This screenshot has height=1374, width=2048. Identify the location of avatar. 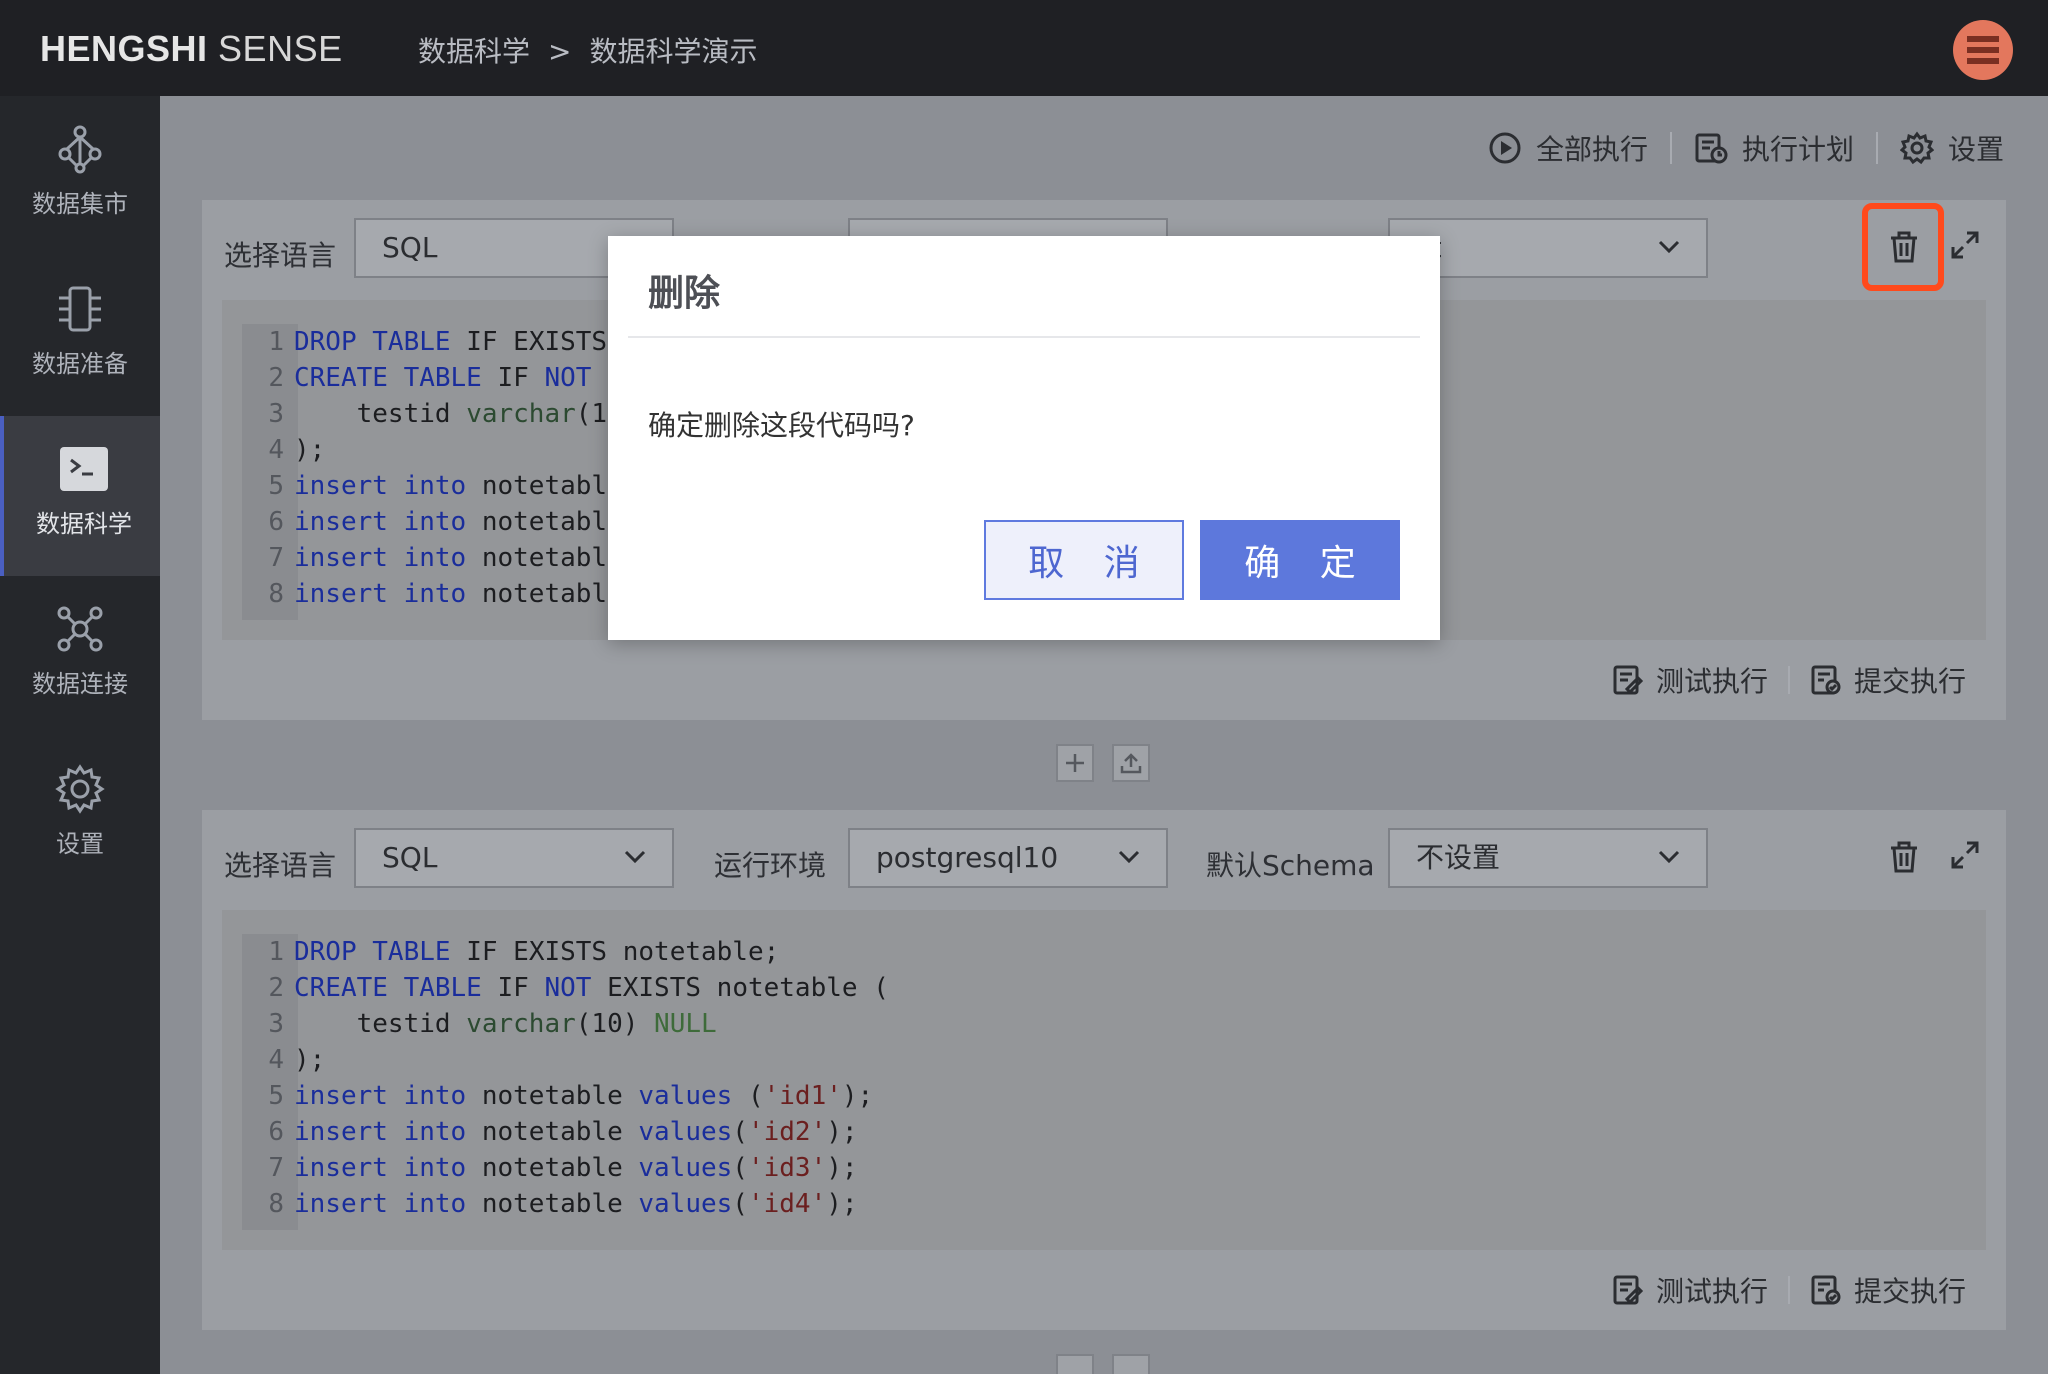
(1983, 50).